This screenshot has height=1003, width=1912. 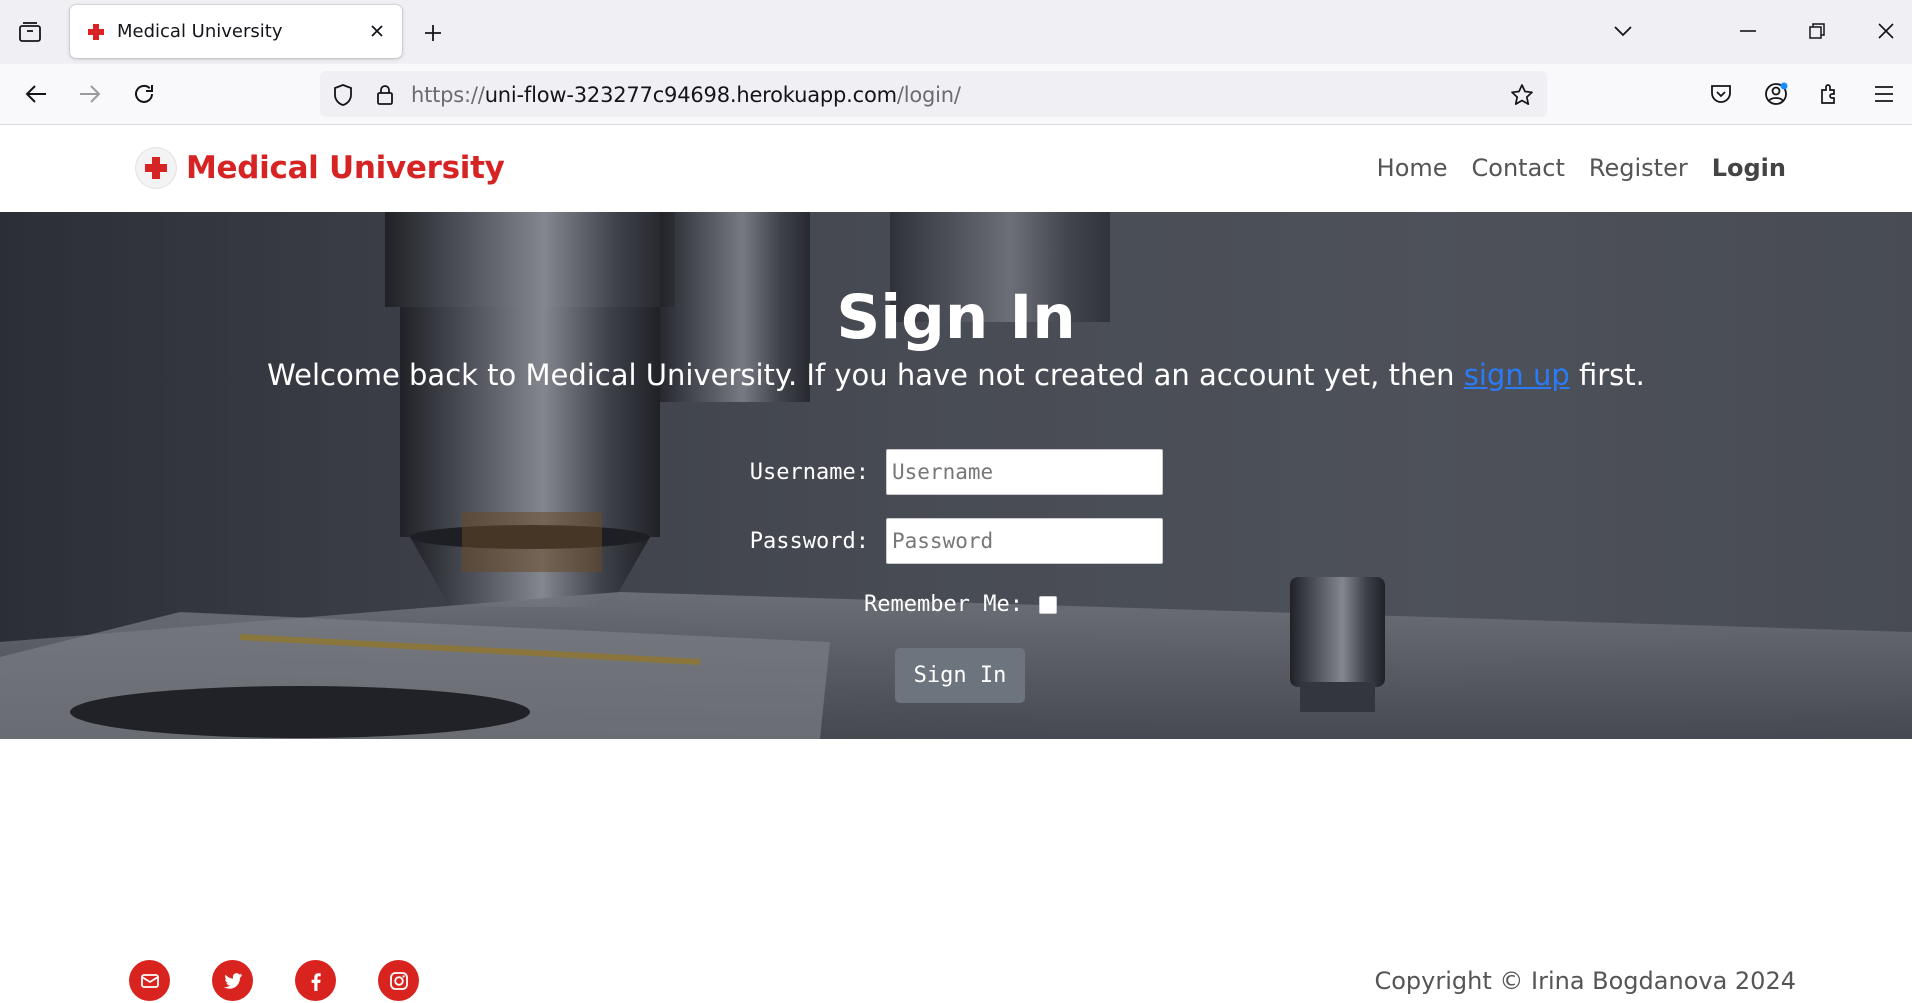 What do you see at coordinates (1817, 31) in the screenshot?
I see `restore-window-icon` at bounding box center [1817, 31].